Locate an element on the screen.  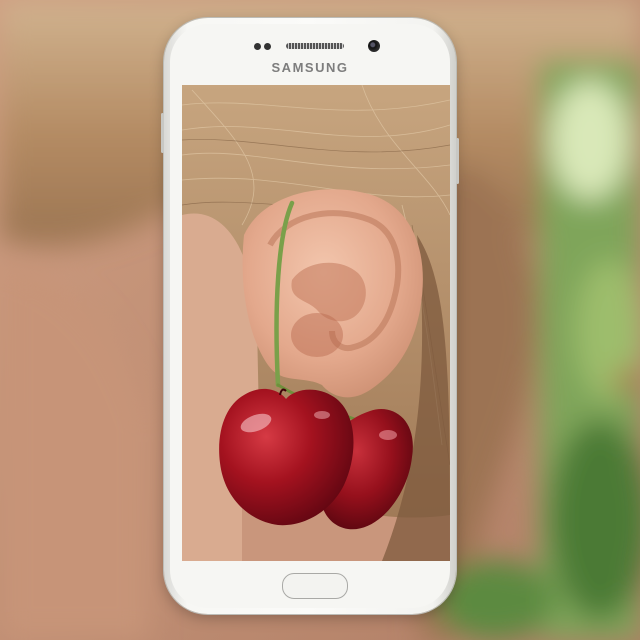
brand-logo: SAMSUNG is located at coordinates (310, 67).